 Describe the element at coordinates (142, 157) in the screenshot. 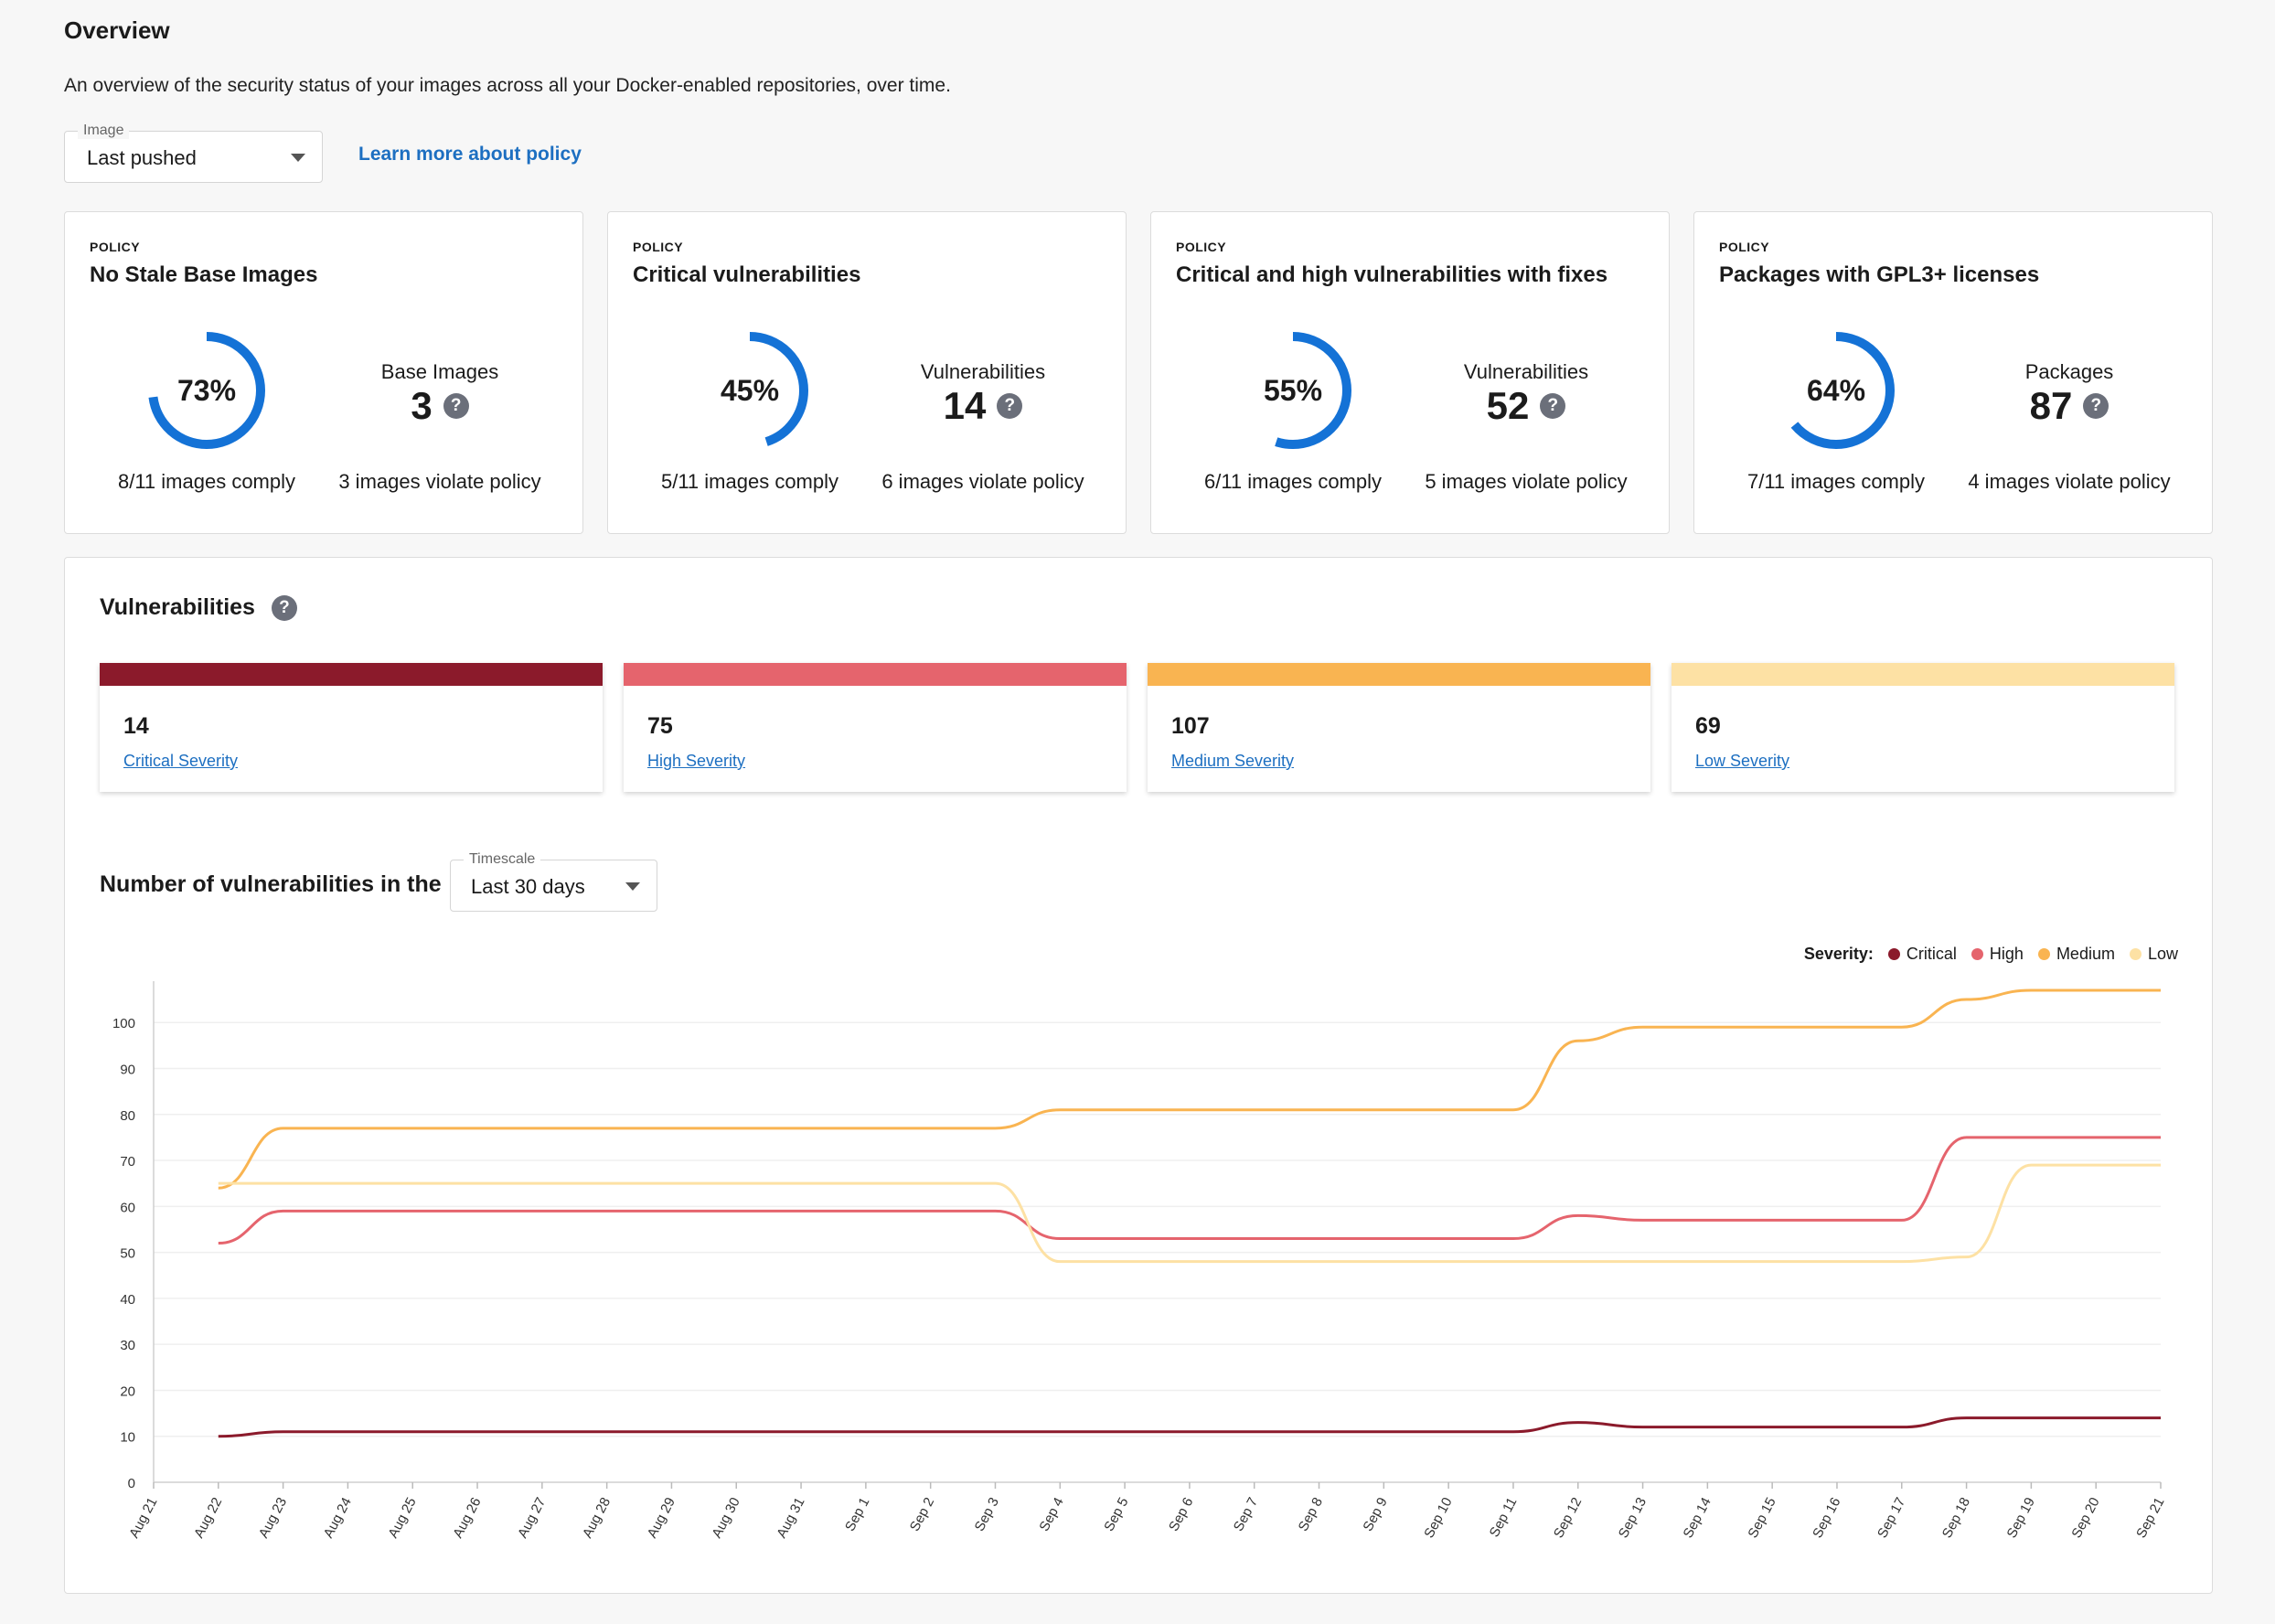

I see `image-select-value: Last pushed` at that location.